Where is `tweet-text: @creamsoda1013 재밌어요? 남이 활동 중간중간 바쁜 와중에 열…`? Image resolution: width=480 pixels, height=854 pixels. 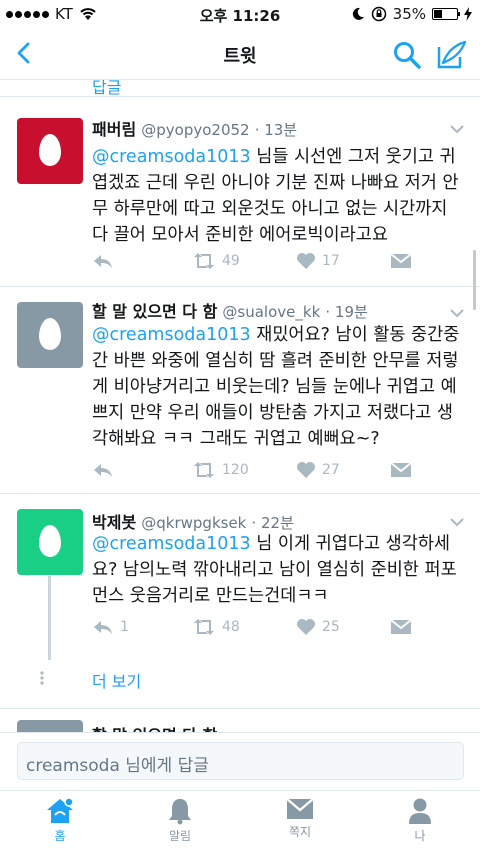 tweet-text: @creamsoda1013 재밌어요? 남이 활동 중간중간 바쁜 와중에 열… is located at coordinates (278, 387).